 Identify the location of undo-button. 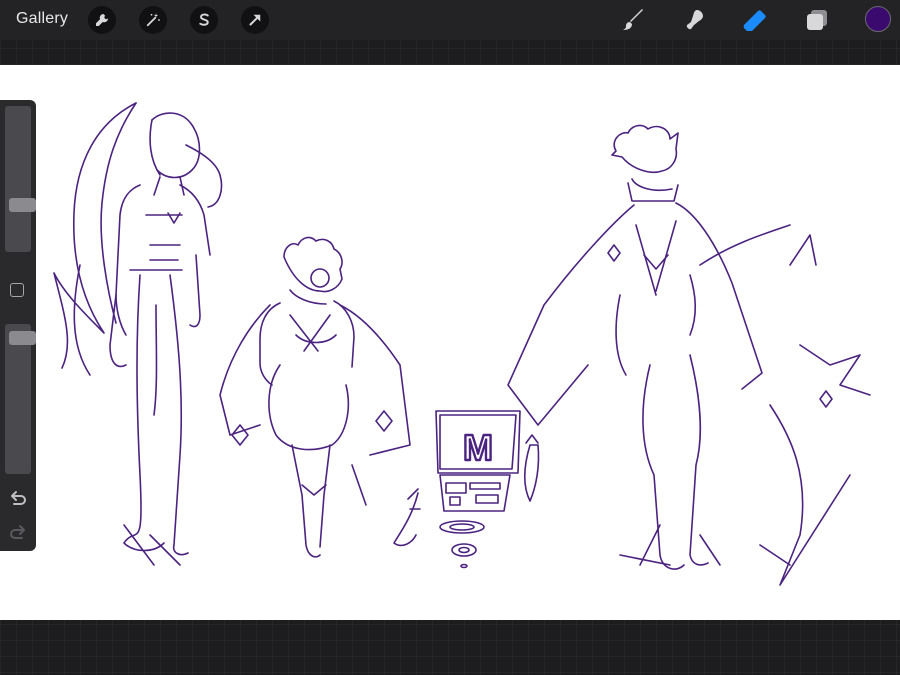
(18, 499).